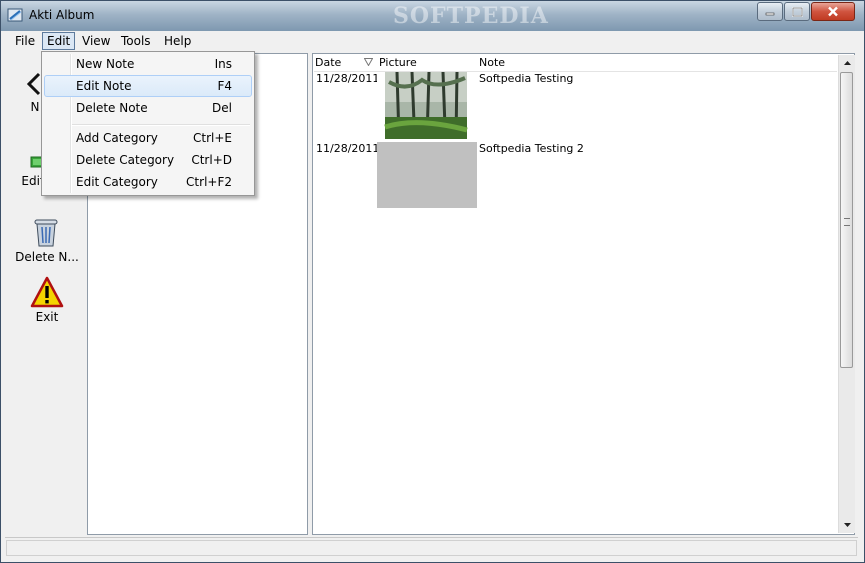  Describe the element at coordinates (46, 233) in the screenshot. I see `trash-icon` at that location.